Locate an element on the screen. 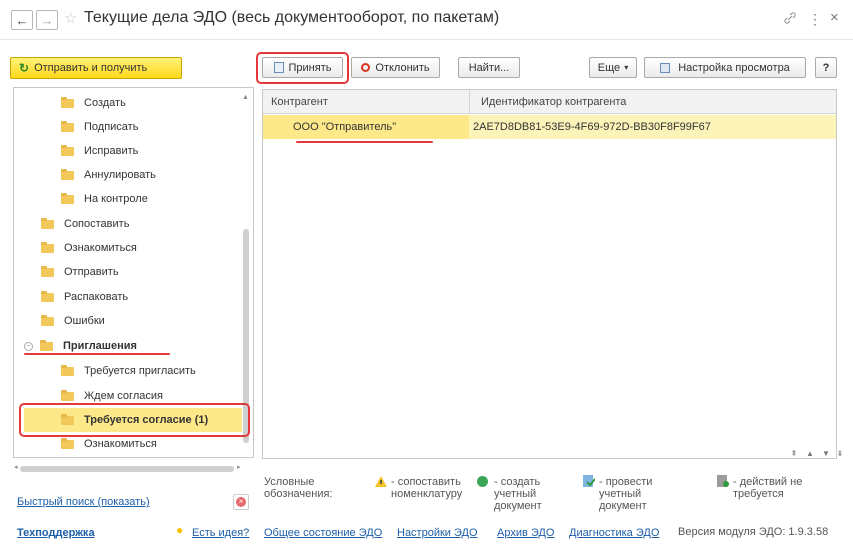 The image size is (853, 545). tree-item-unpack: Распаковать is located at coordinates (84, 297).